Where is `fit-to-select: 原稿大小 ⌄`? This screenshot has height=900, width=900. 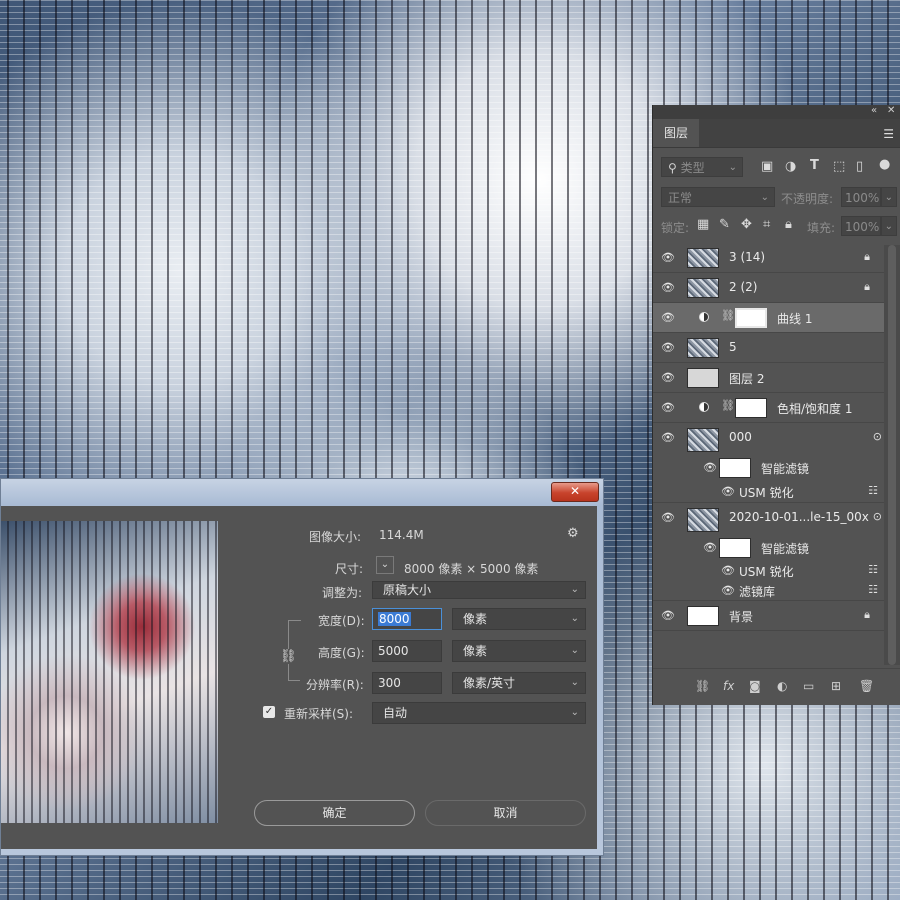
fit-to-select: 原稿大小 ⌄ is located at coordinates (479, 590).